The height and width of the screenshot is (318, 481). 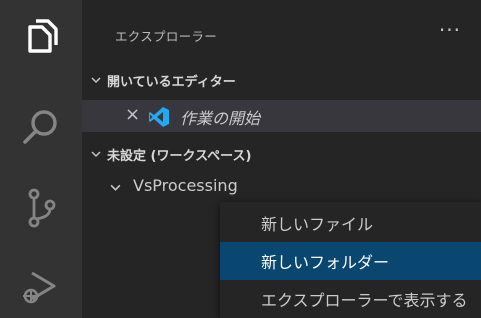 I want to click on menu-item-new-folder: 新しいフォルダー, so click(x=350, y=261).